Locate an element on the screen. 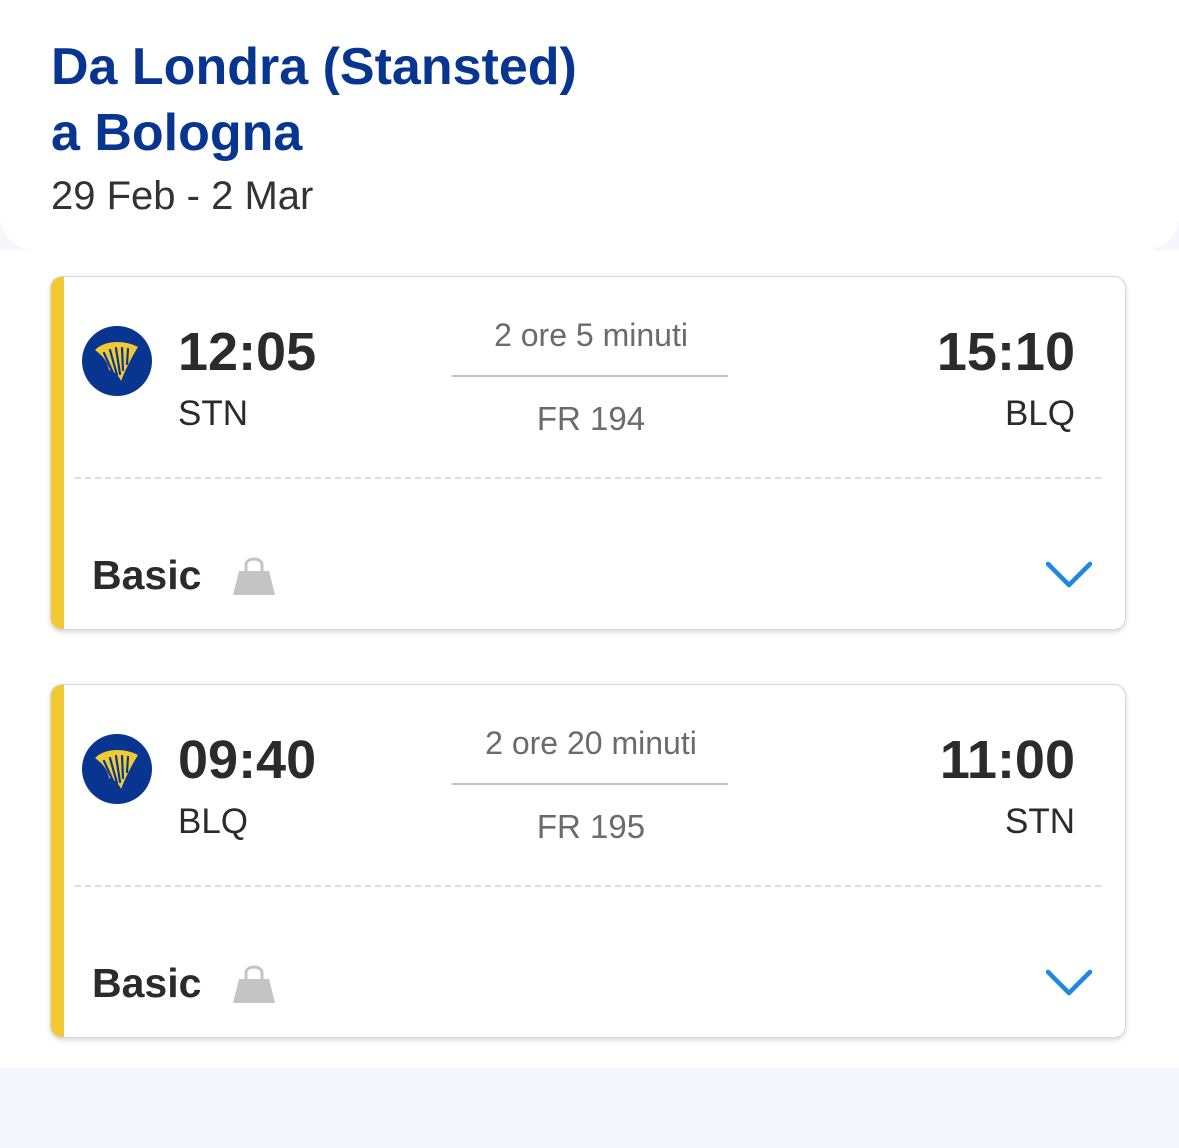 The image size is (1179, 1148). arrival-airport: STN is located at coordinates (1040, 821).